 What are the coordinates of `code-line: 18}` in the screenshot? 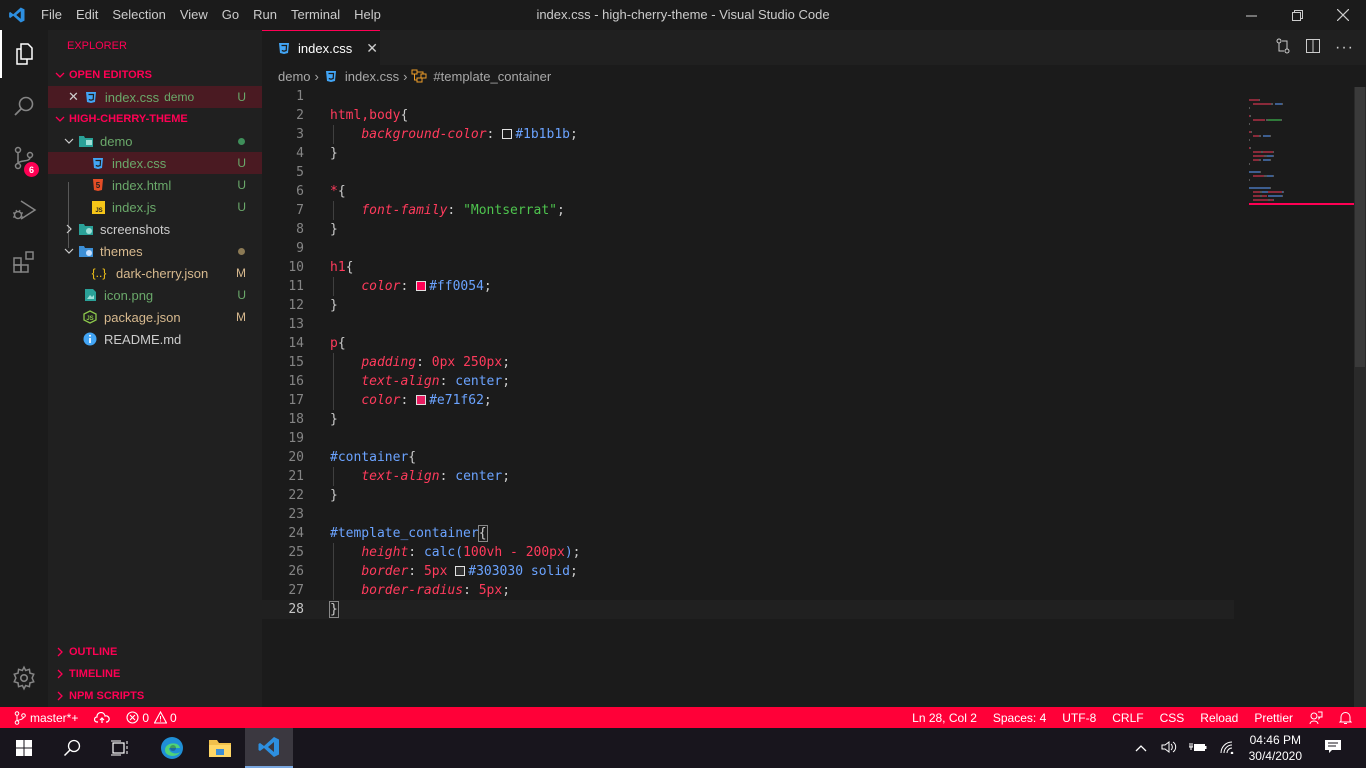 It's located at (748, 419).